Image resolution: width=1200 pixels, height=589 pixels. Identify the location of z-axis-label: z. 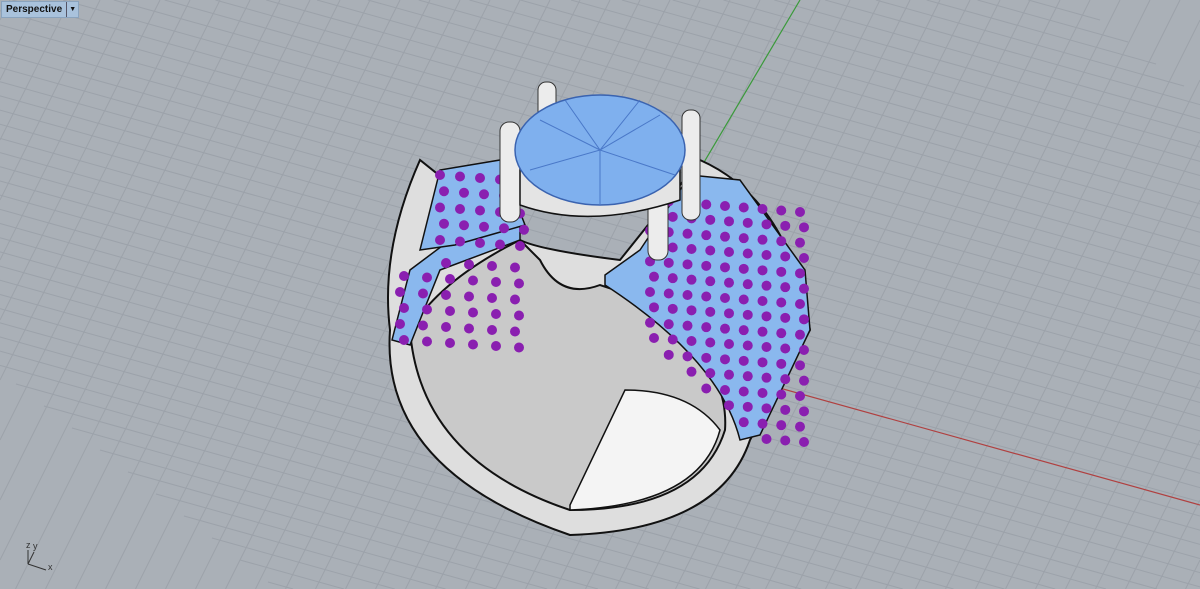
(28, 545).